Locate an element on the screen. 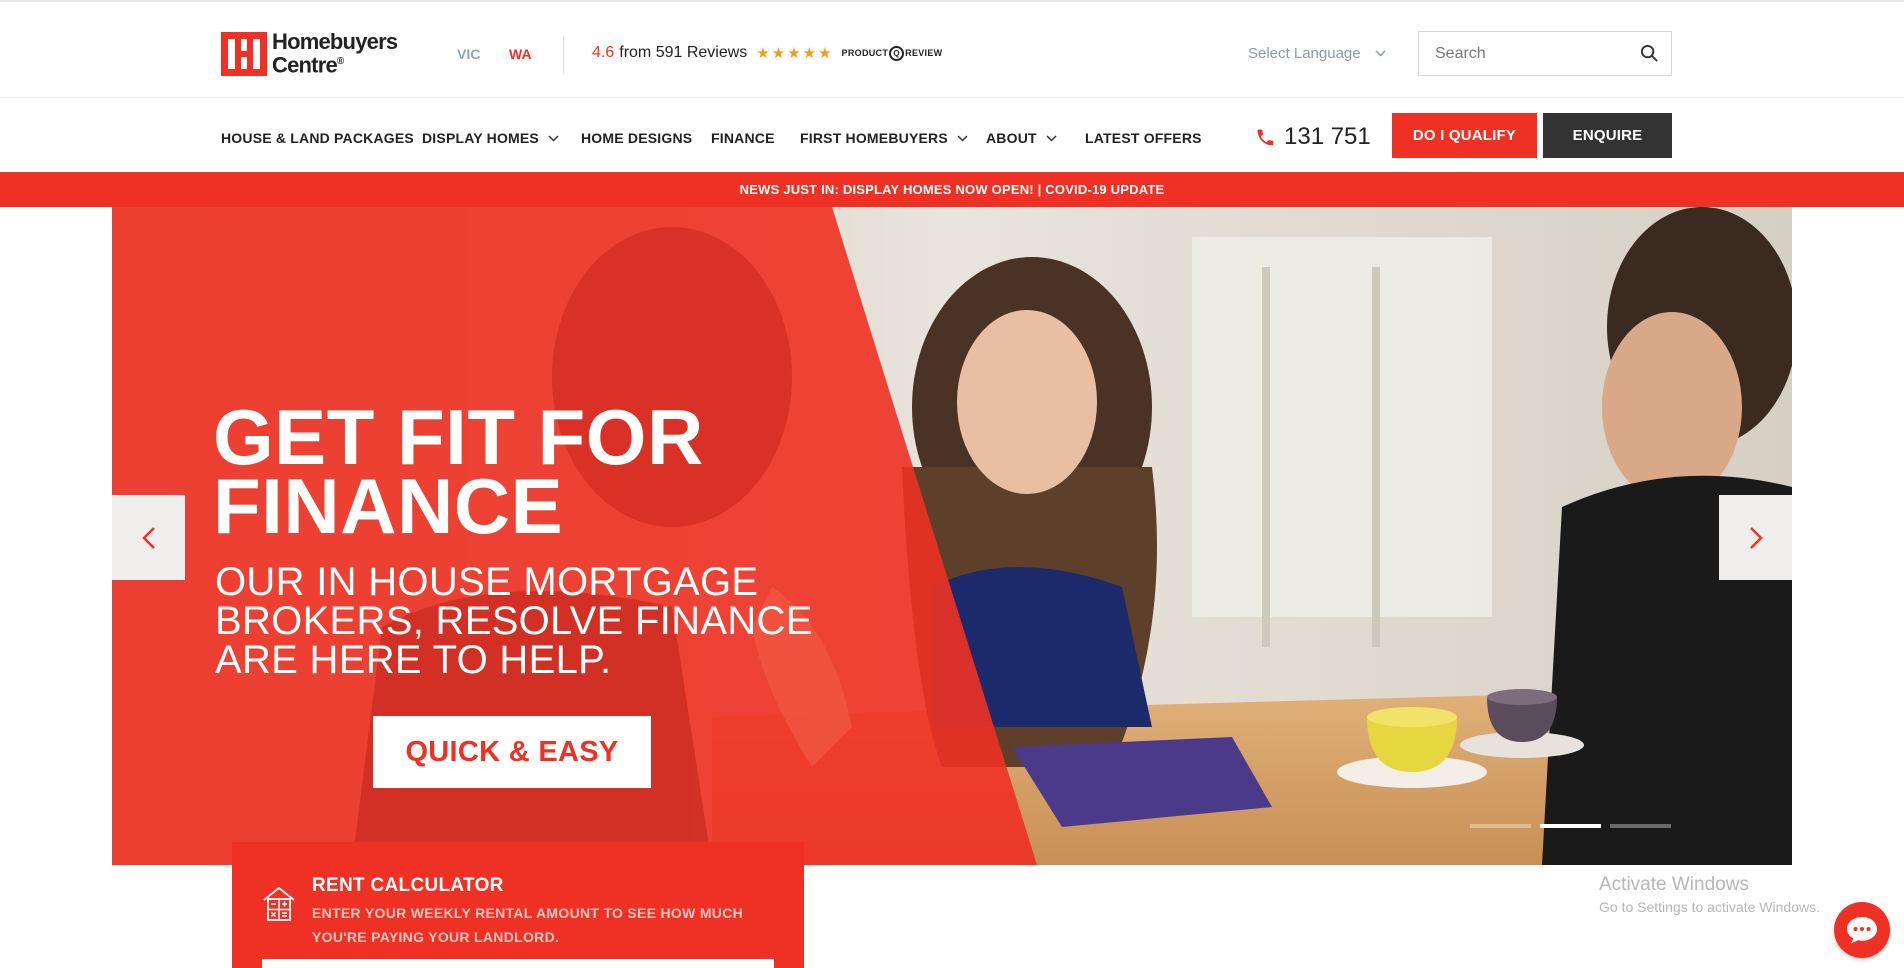 This screenshot has height=968, width=1904. search-box is located at coordinates (1545, 53).